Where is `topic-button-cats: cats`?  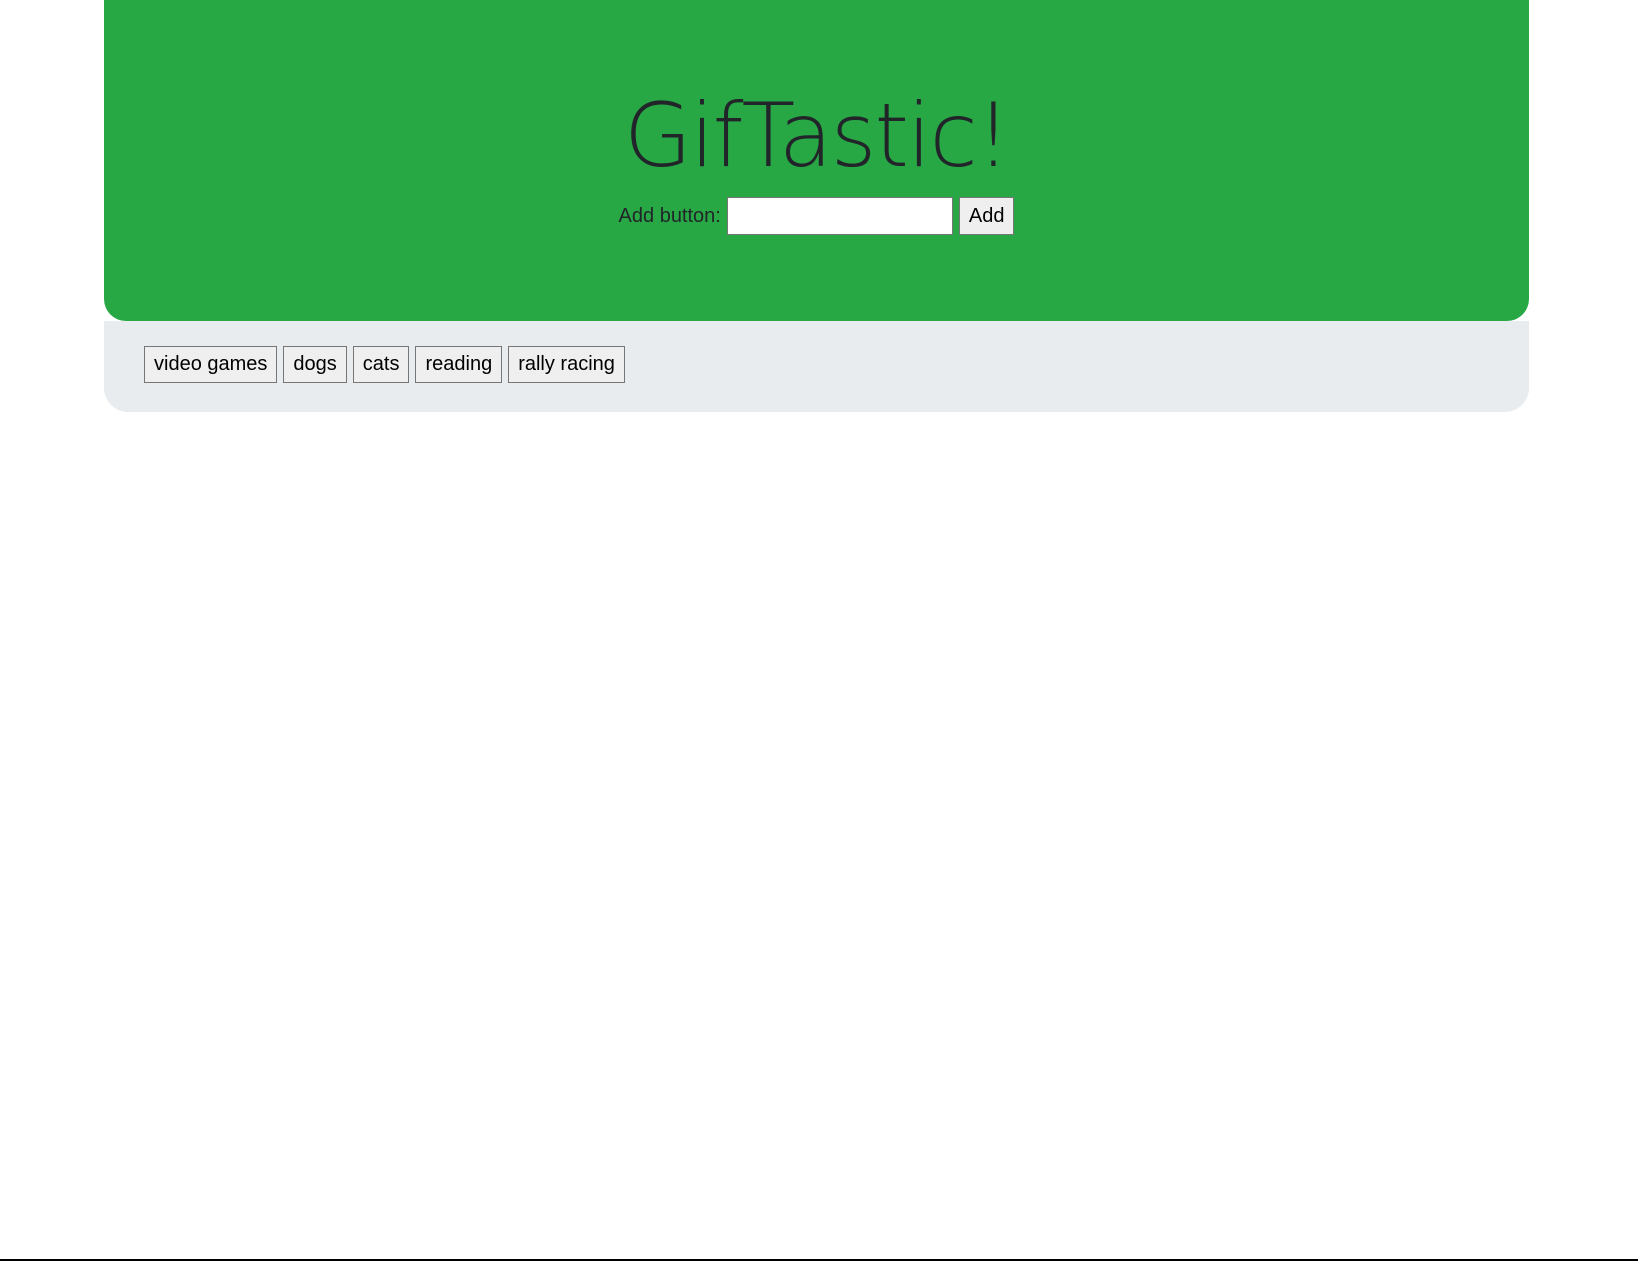
topic-button-cats: cats is located at coordinates (381, 364).